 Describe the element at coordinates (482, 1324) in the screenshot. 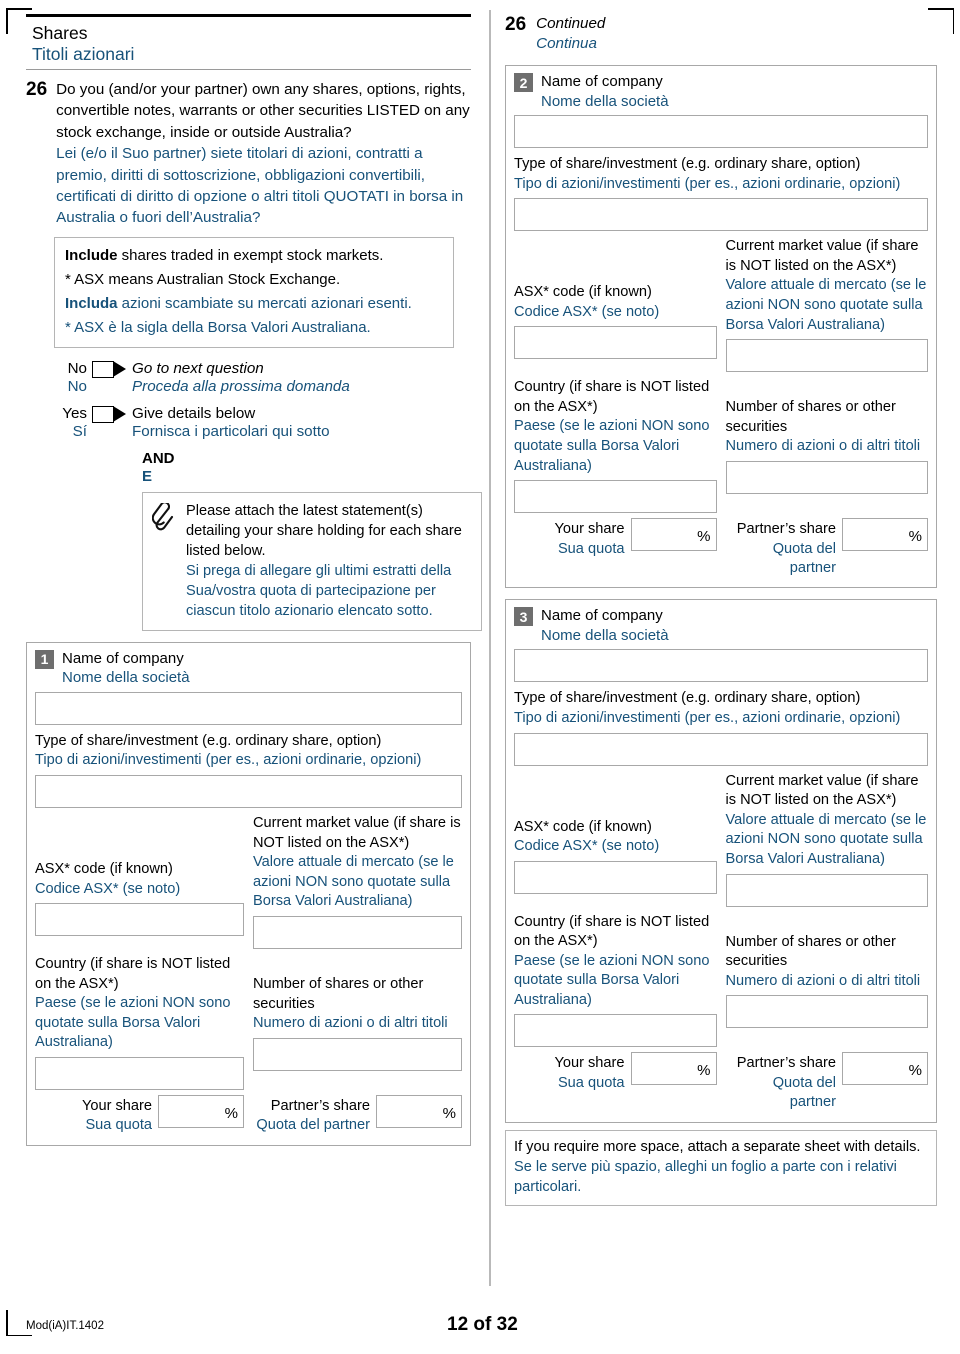

I see `page-number: 12 of 32` at that location.